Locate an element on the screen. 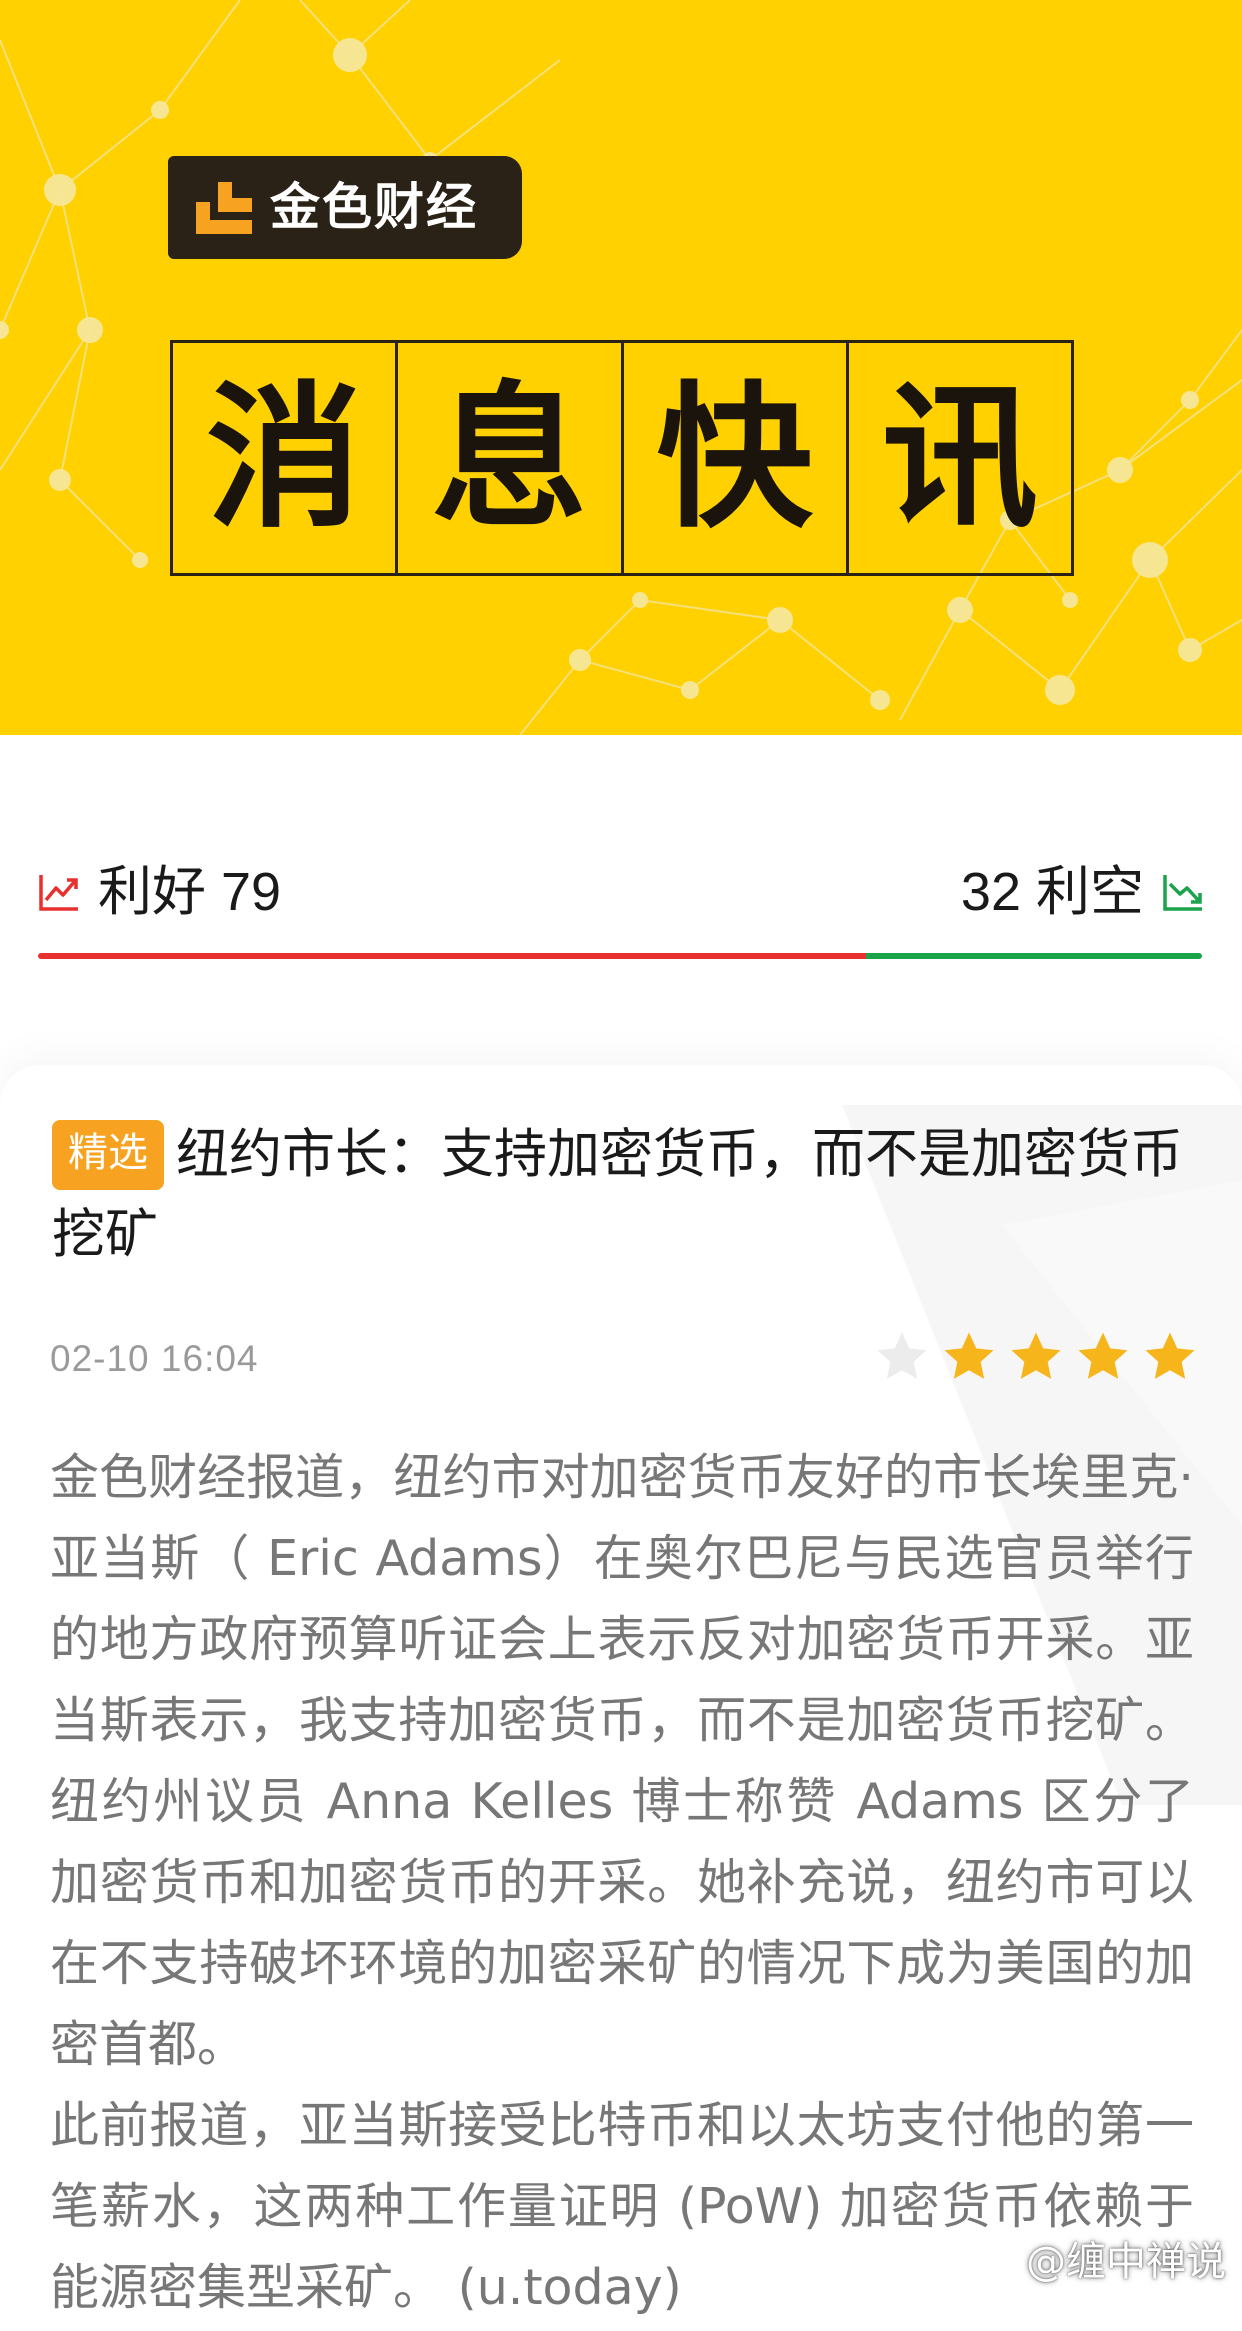  weibo-icon is located at coordinates (995, 2259).